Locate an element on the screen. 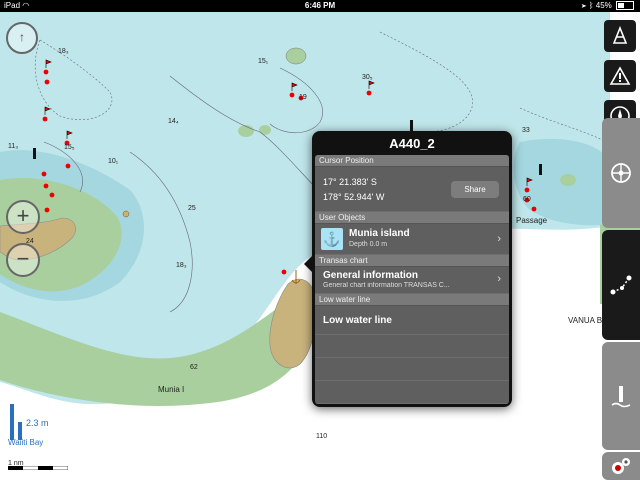  user-object-detail: Depth 0.0 m is located at coordinates (368, 244).